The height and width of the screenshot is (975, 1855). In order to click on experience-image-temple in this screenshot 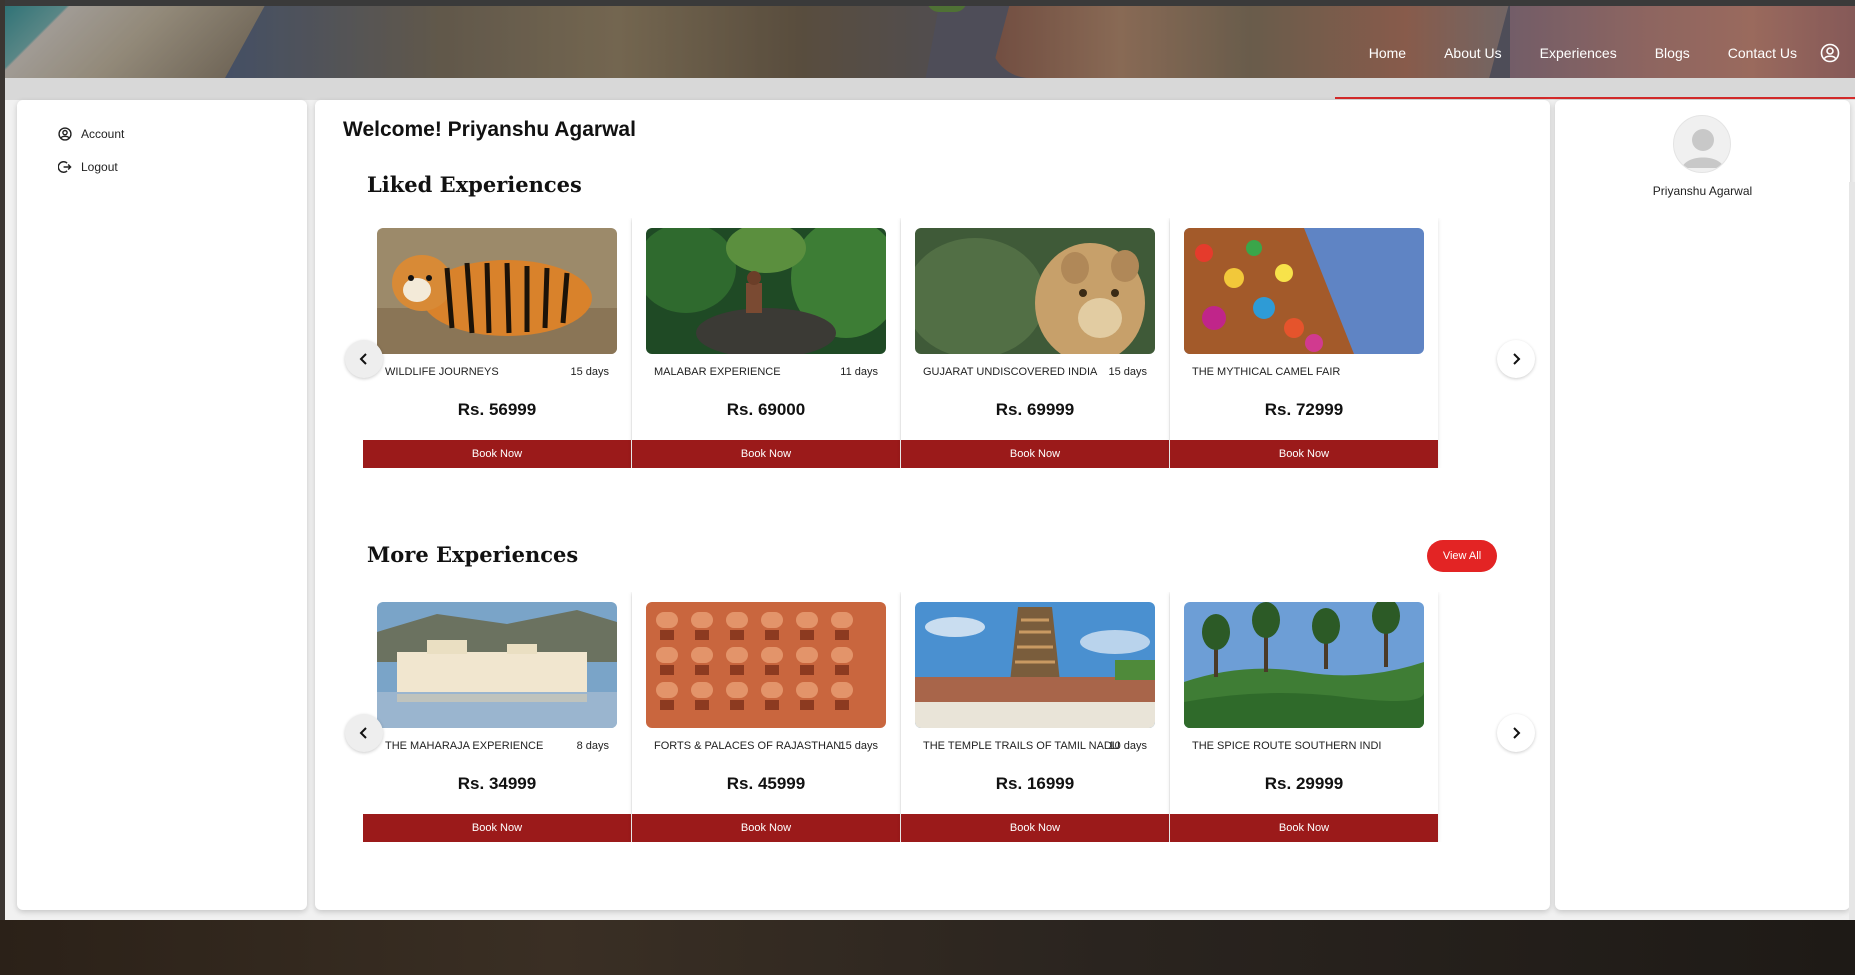, I will do `click(1035, 665)`.